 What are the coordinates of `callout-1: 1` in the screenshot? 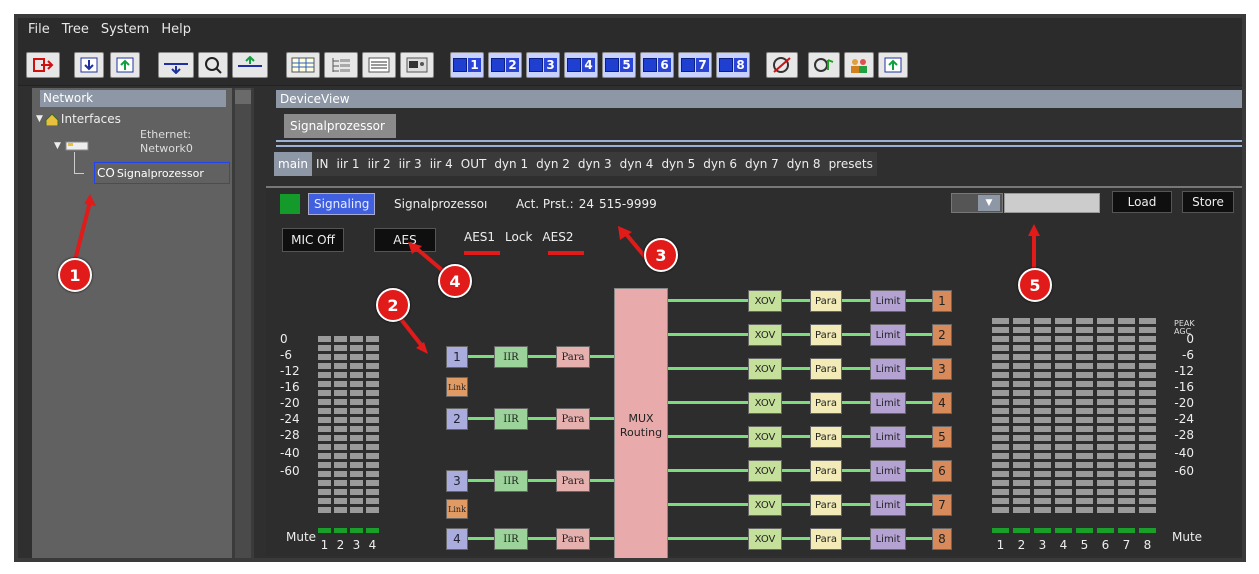 It's located at (75, 275).